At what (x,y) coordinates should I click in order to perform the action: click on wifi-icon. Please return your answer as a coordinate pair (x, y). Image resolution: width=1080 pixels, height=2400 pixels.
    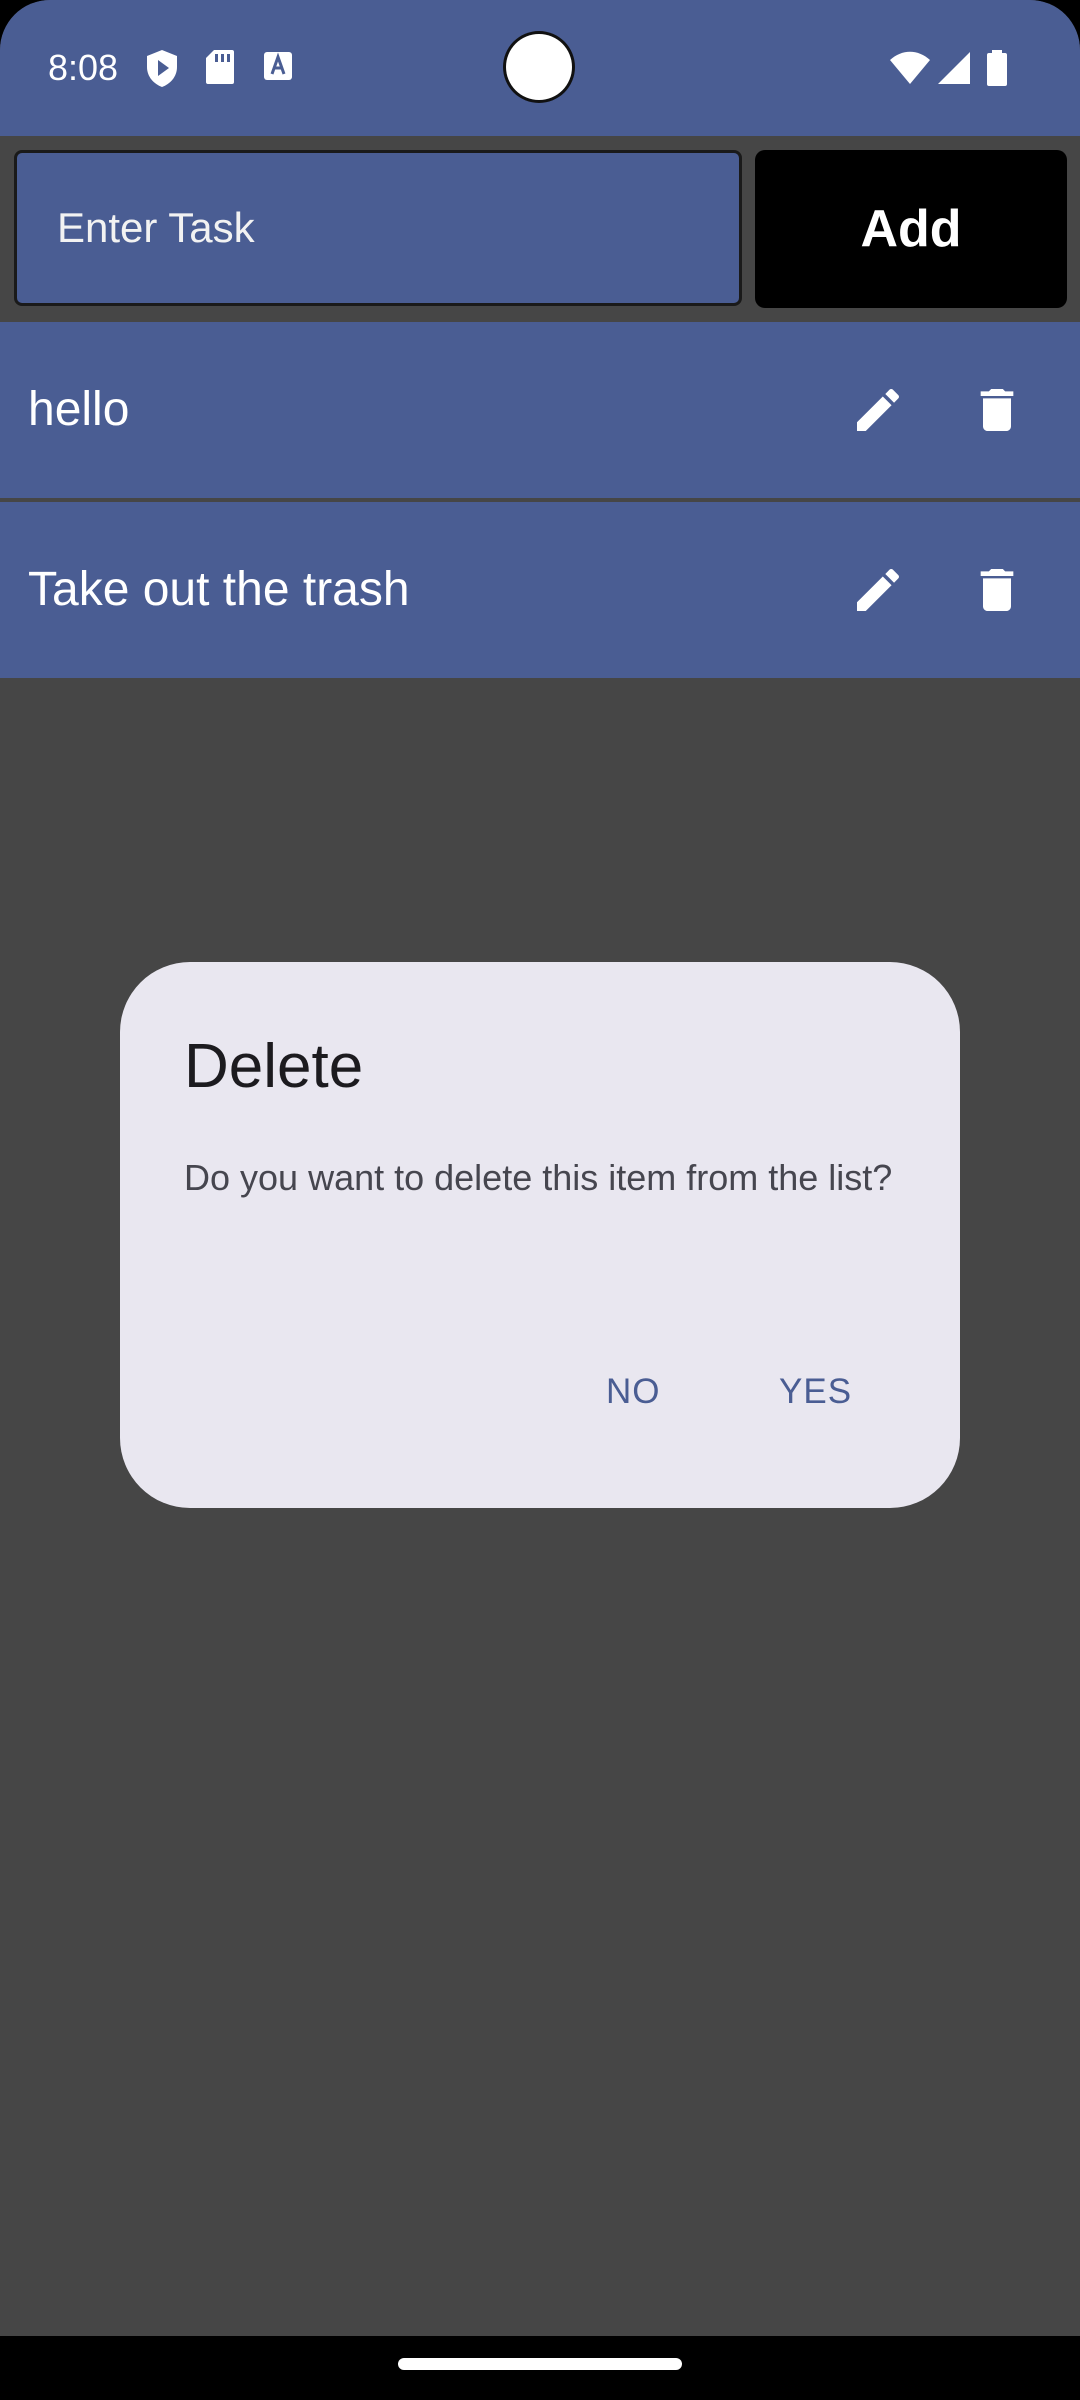
    Looking at the image, I should click on (910, 68).